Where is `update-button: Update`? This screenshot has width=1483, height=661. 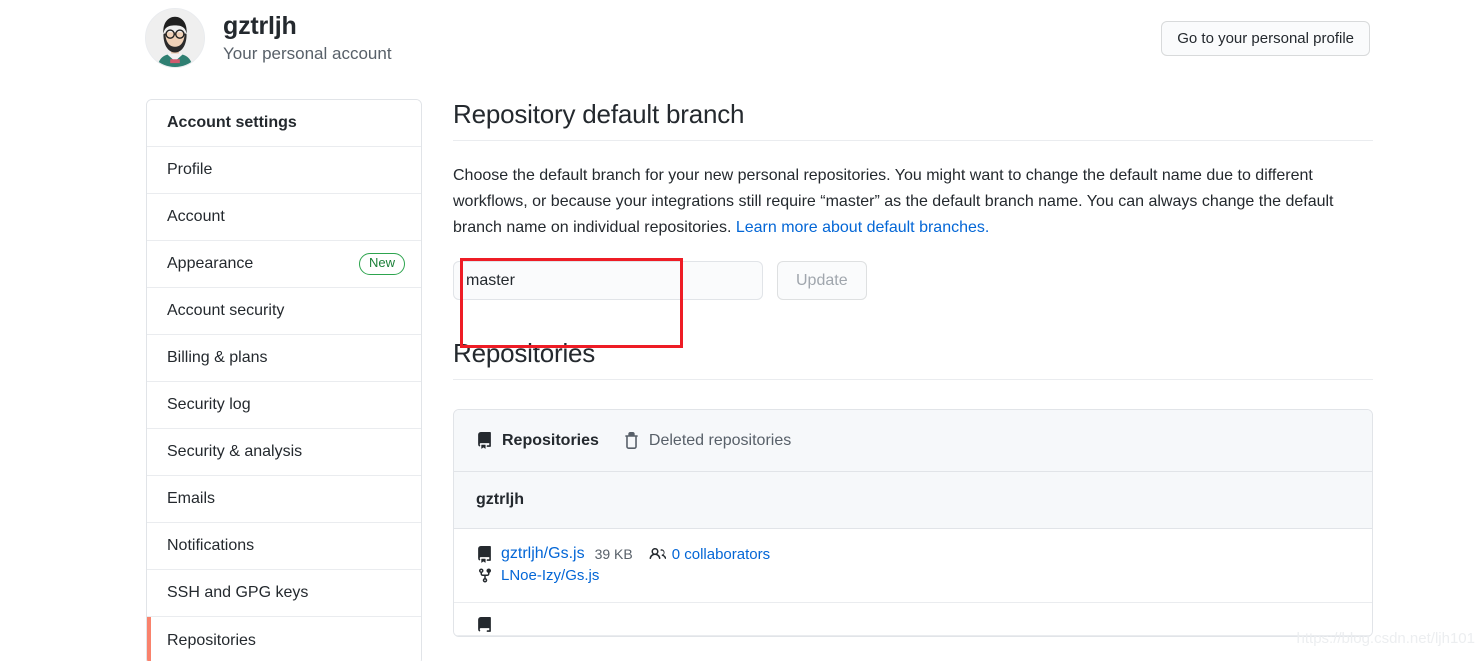 update-button: Update is located at coordinates (822, 280).